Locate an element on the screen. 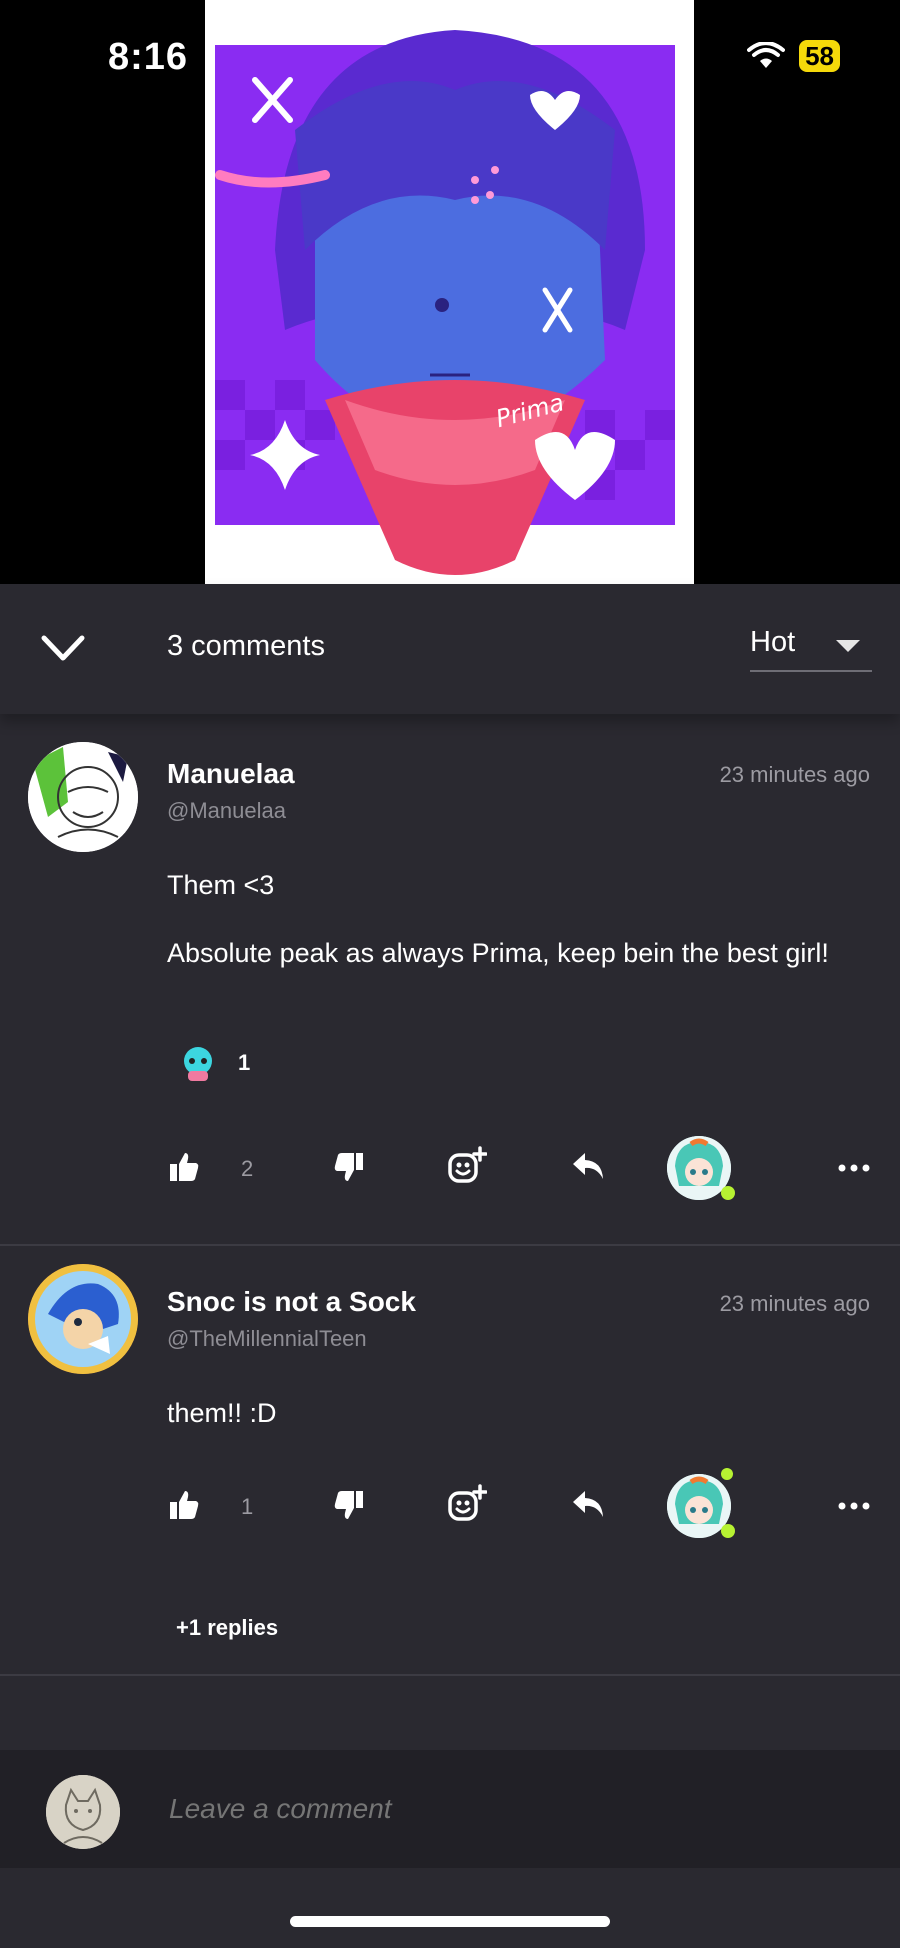 This screenshot has height=1948, width=900. caret-down-icon is located at coordinates (848, 646).